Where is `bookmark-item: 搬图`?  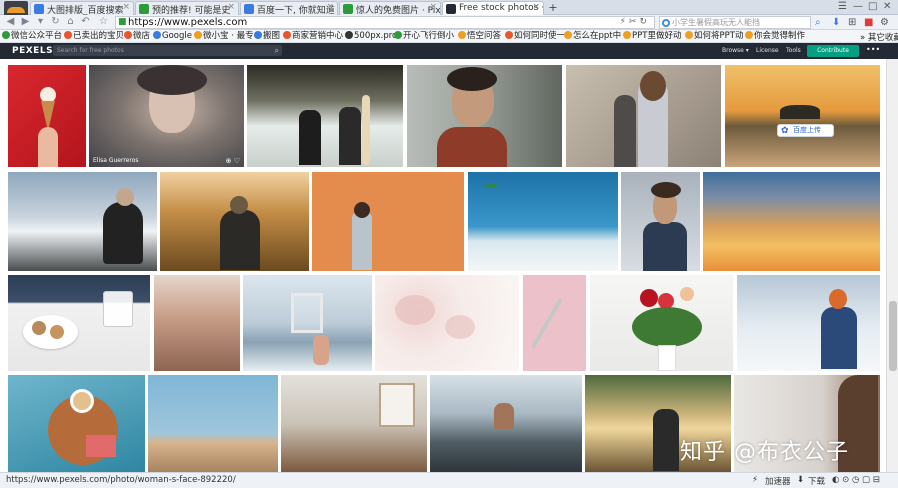 bookmark-item: 搬图 is located at coordinates (267, 36).